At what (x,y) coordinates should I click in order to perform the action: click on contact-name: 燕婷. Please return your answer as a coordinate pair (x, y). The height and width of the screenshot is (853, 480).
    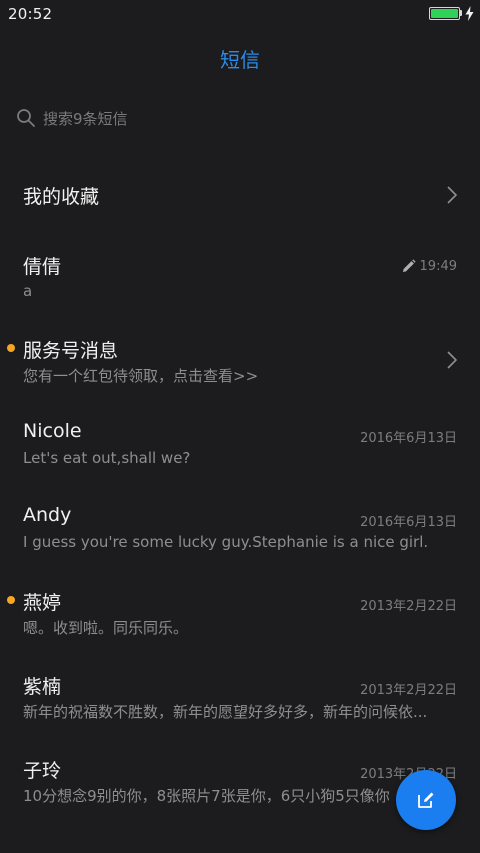
    Looking at the image, I should click on (42, 603).